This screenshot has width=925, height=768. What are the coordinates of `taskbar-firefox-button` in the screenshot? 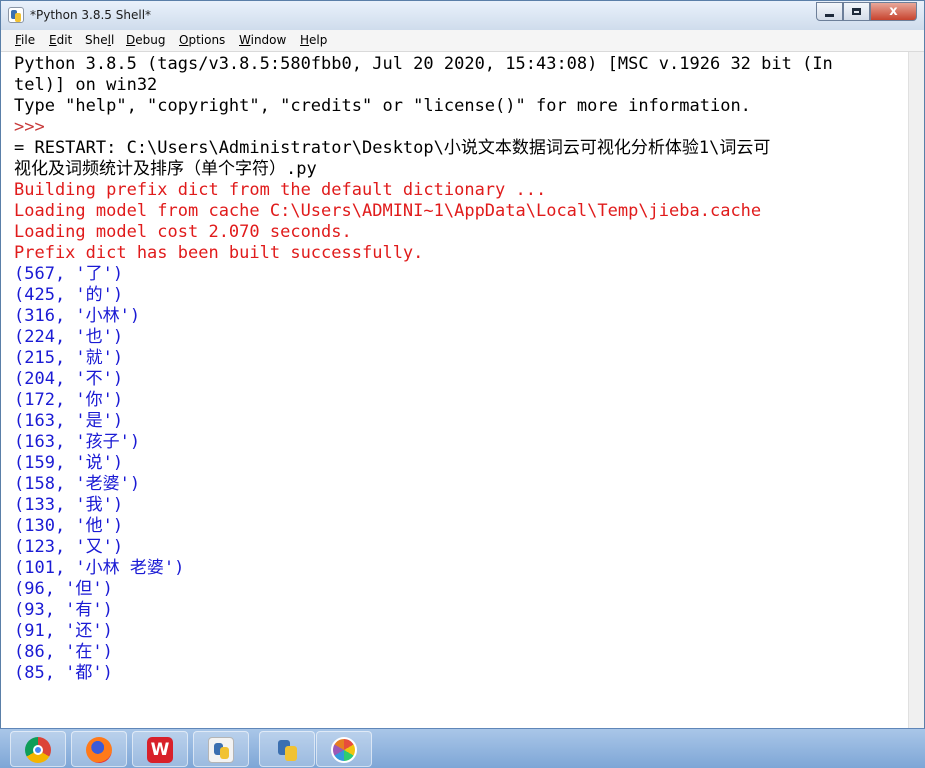 It's located at (99, 749).